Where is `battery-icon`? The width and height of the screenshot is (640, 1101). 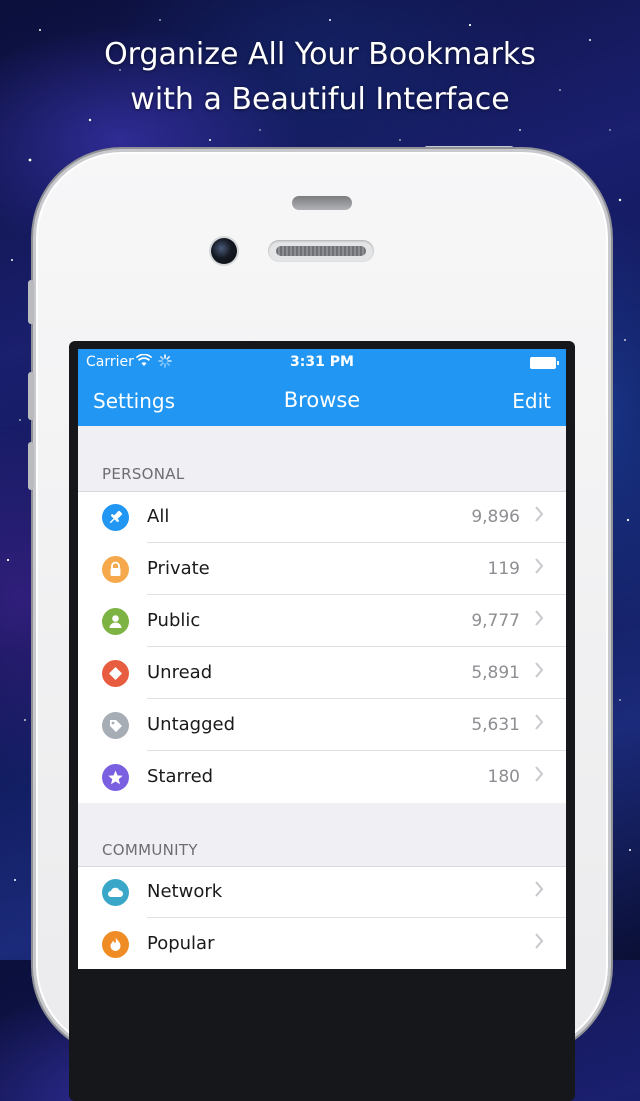
battery-icon is located at coordinates (544, 363).